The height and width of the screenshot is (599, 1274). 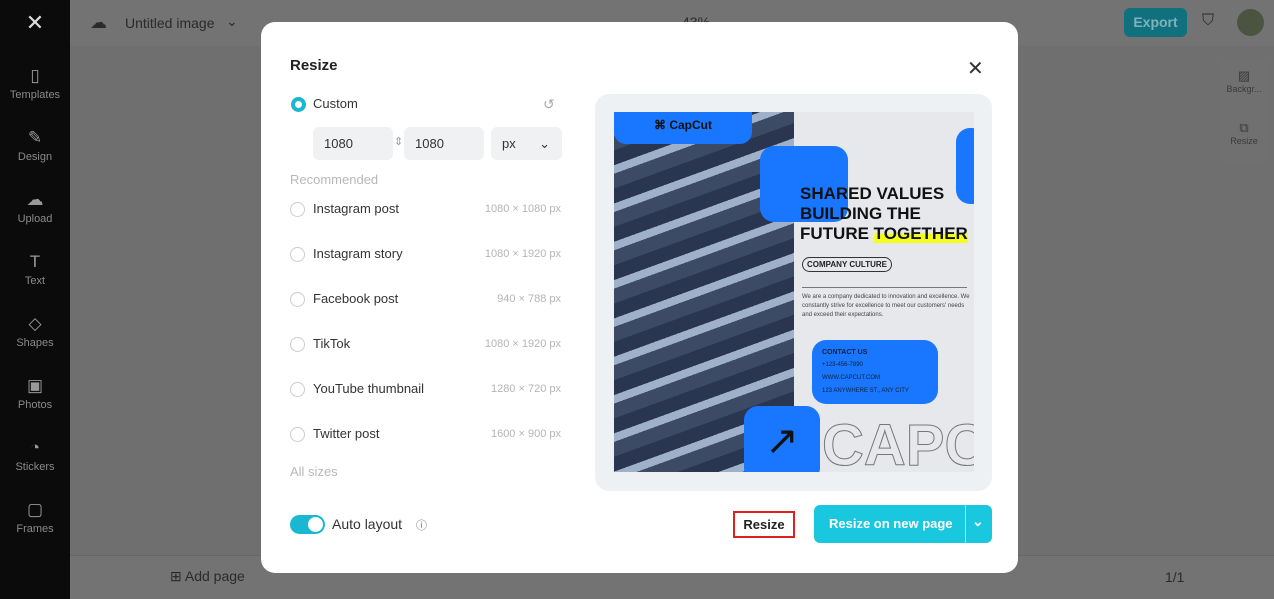 I want to click on sidebar-label: Text, so click(x=35, y=281).